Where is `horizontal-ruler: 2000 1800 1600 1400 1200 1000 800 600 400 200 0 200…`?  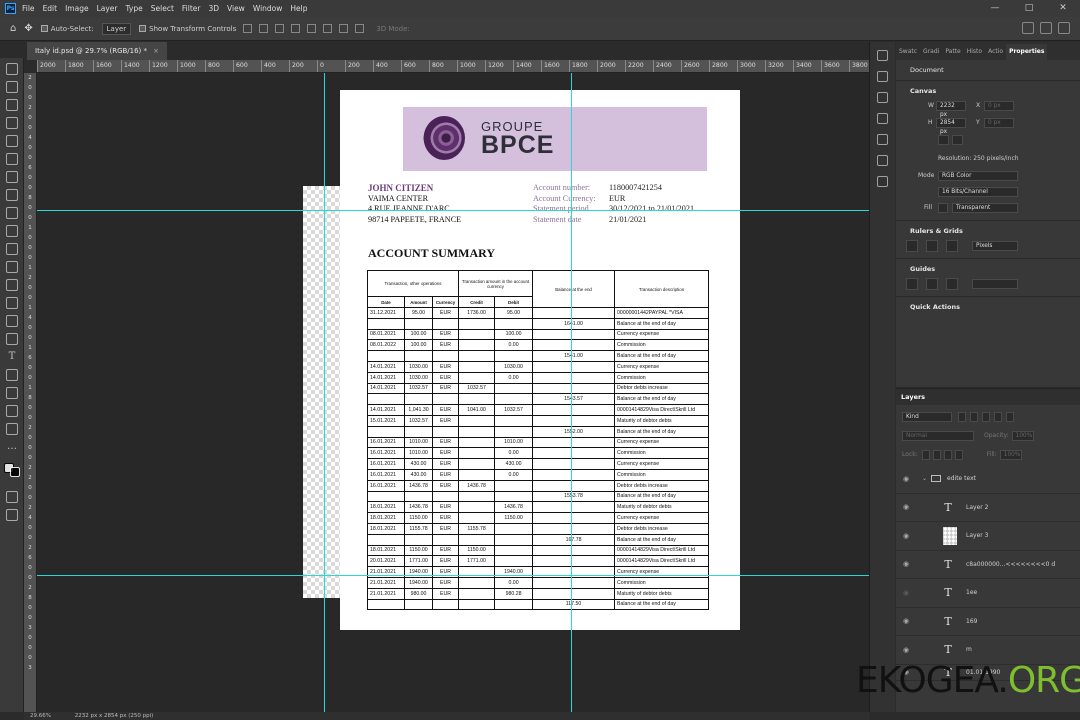
horizontal-ruler: 2000 1800 1600 1400 1200 1000 800 600 400 200 0 200… is located at coordinates (453, 66).